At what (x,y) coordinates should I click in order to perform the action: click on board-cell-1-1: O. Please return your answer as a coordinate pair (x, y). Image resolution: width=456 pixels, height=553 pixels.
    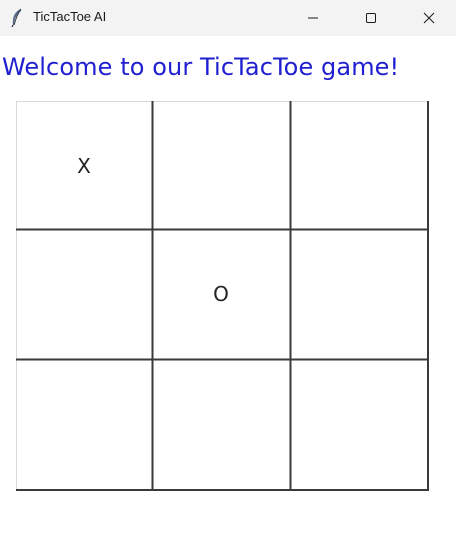
    Looking at the image, I should click on (221, 294).